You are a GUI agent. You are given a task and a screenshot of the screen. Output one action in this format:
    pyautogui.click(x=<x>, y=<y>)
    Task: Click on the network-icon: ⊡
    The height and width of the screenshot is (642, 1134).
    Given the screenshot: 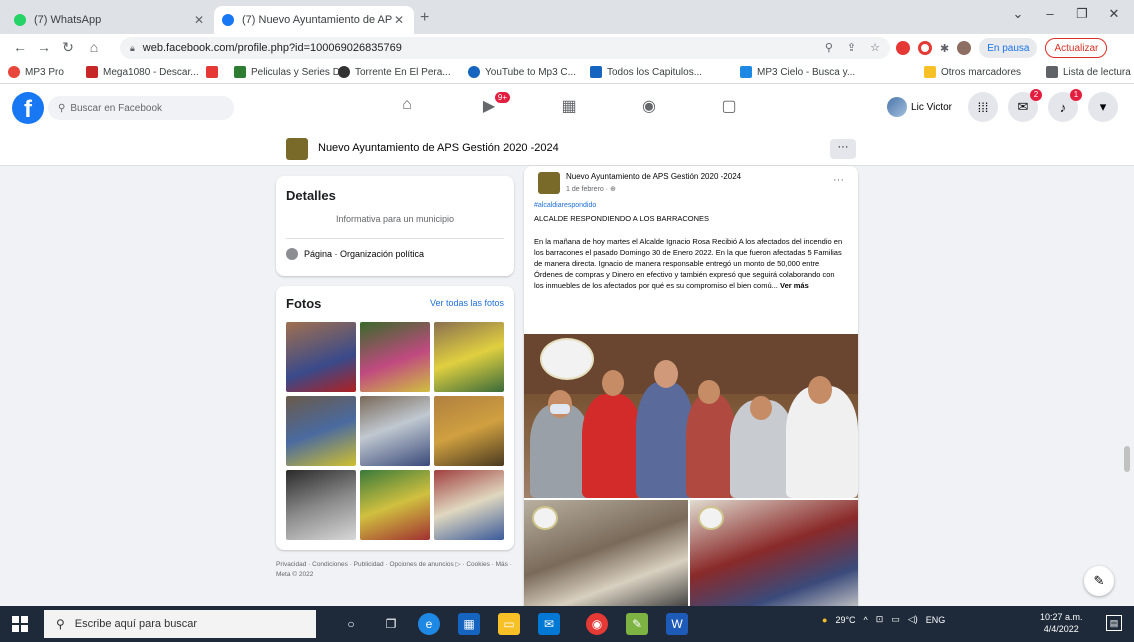 What is the action you would take?
    pyautogui.click(x=880, y=619)
    